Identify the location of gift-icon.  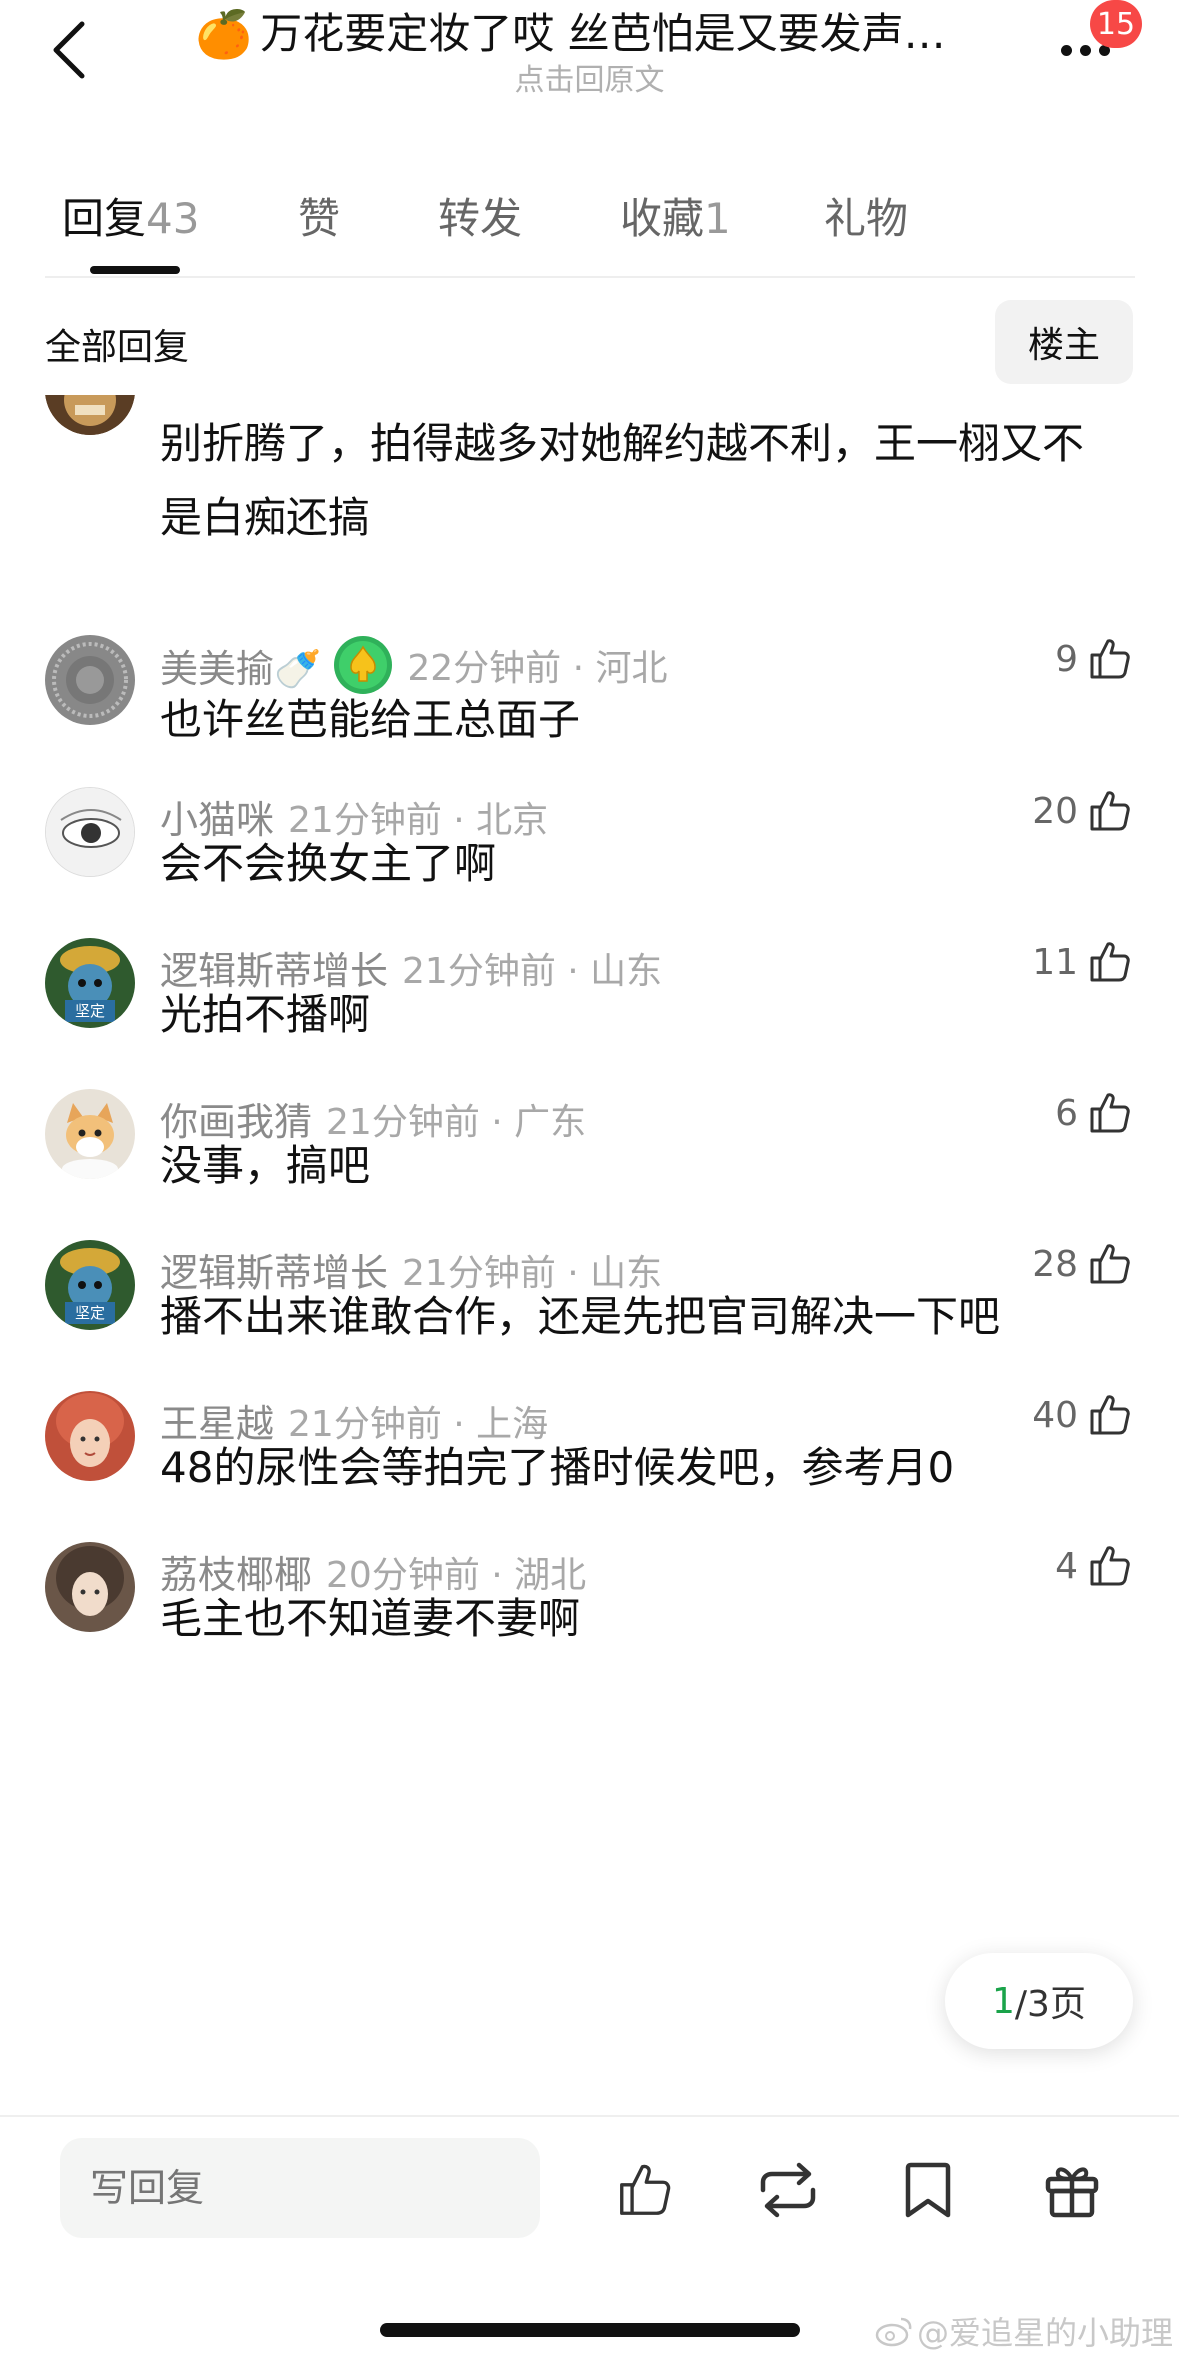
(1072, 2192).